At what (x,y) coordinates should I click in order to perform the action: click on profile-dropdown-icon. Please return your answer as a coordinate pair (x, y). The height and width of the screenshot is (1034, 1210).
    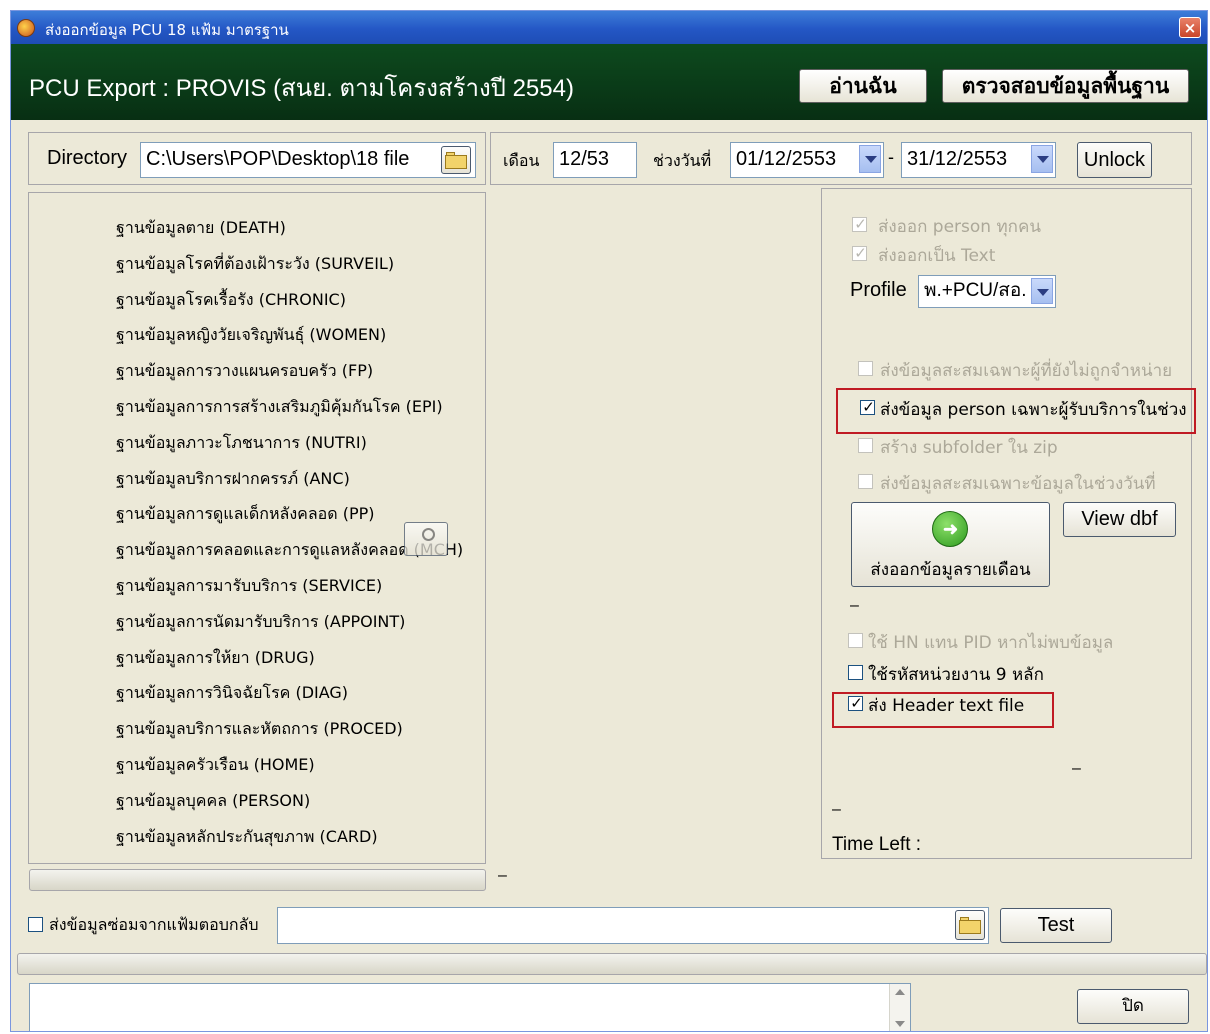
    Looking at the image, I should click on (1042, 291).